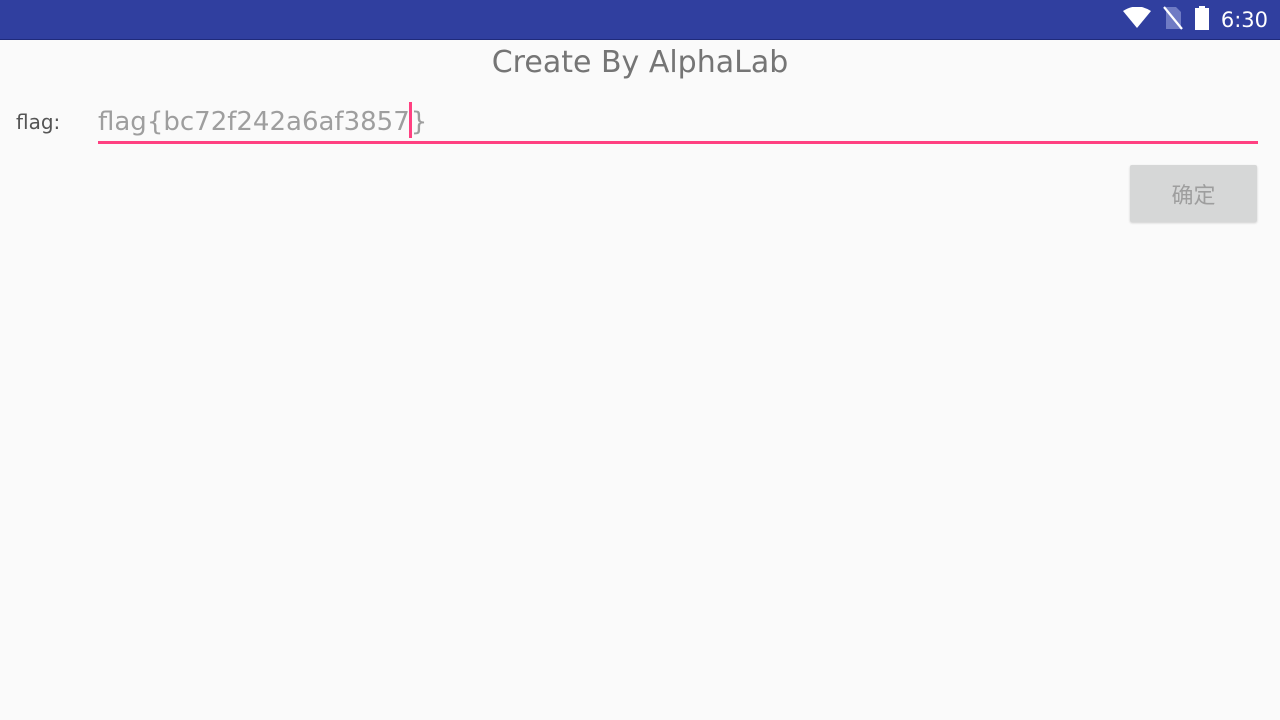 The image size is (1280, 720). Describe the element at coordinates (419, 122) in the screenshot. I see `flag-input-value-tail: }` at that location.